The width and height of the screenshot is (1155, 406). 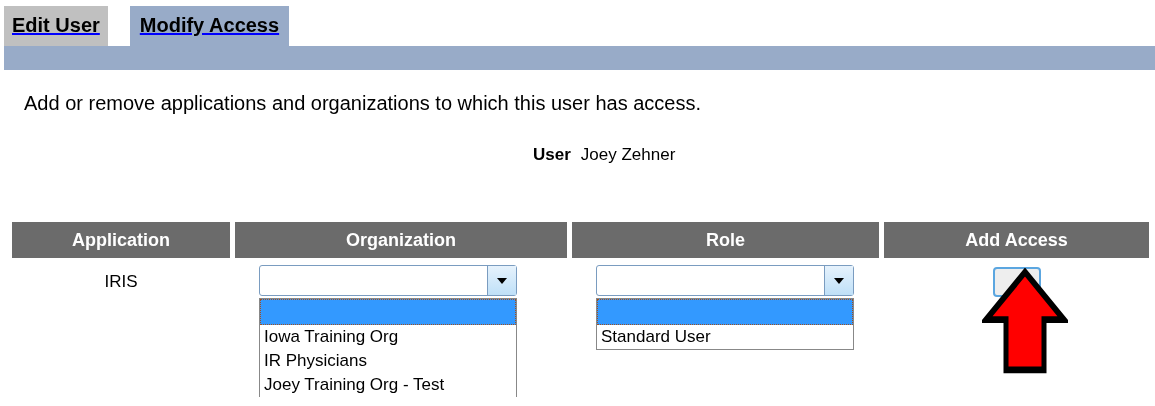 What do you see at coordinates (388, 337) in the screenshot?
I see `dropdown-option: Iowa Training Org` at bounding box center [388, 337].